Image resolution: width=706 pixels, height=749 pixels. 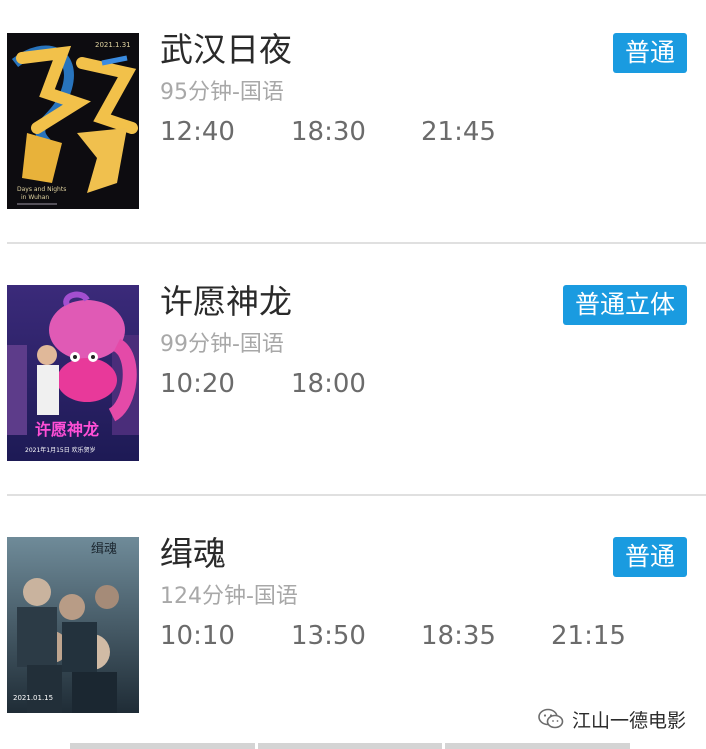 I want to click on movie-duration-language: 95分钟-国语, so click(x=222, y=92).